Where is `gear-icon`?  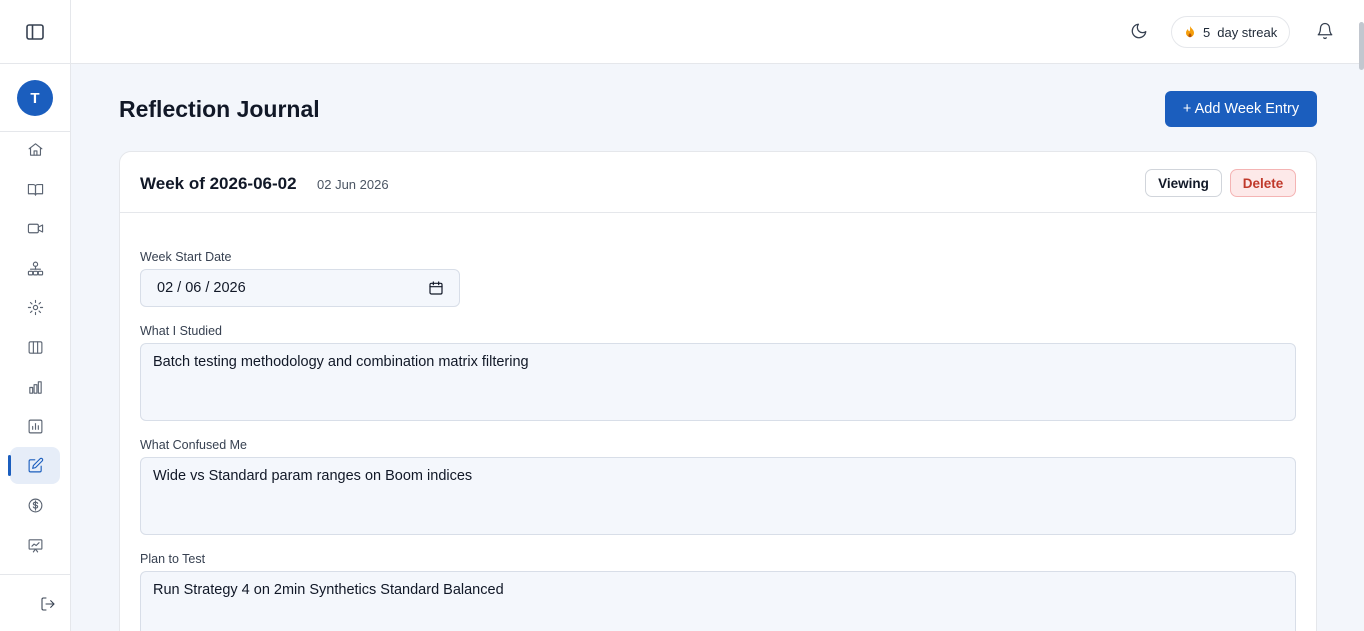 gear-icon is located at coordinates (35, 307).